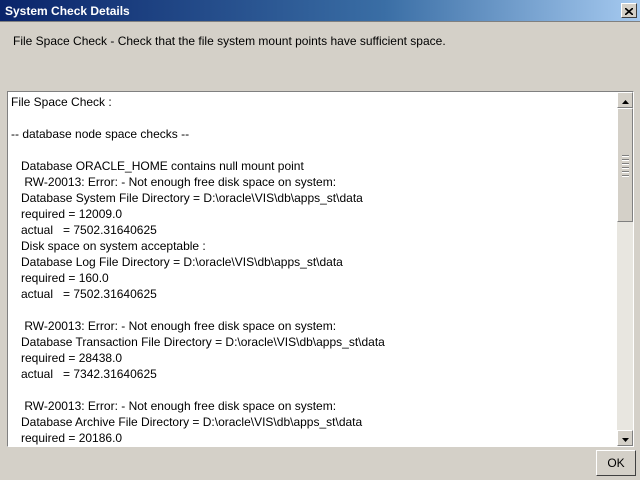 This screenshot has width=640, height=480. Describe the element at coordinates (67, 11) in the screenshot. I see `window-title: System Check Details` at that location.